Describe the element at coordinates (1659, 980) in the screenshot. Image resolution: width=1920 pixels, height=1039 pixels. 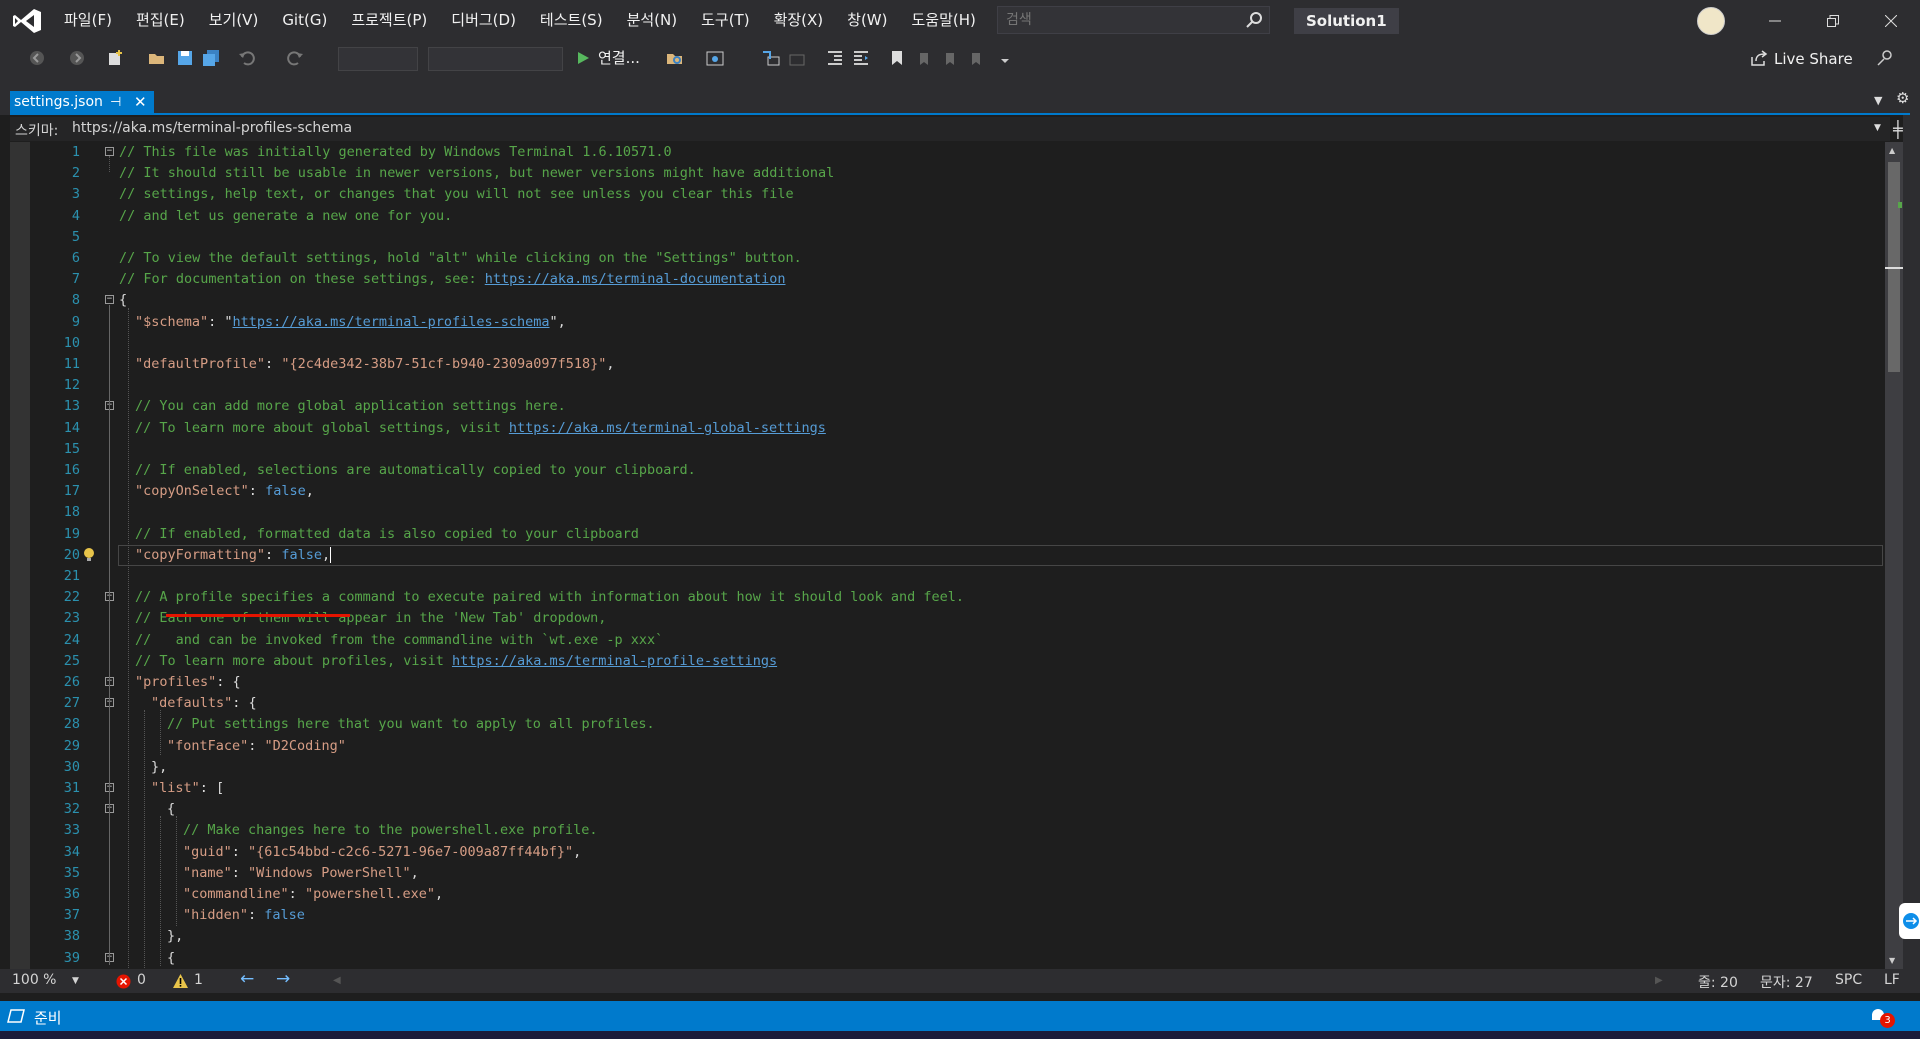
I see `hscroll-right-icon: ▶` at that location.